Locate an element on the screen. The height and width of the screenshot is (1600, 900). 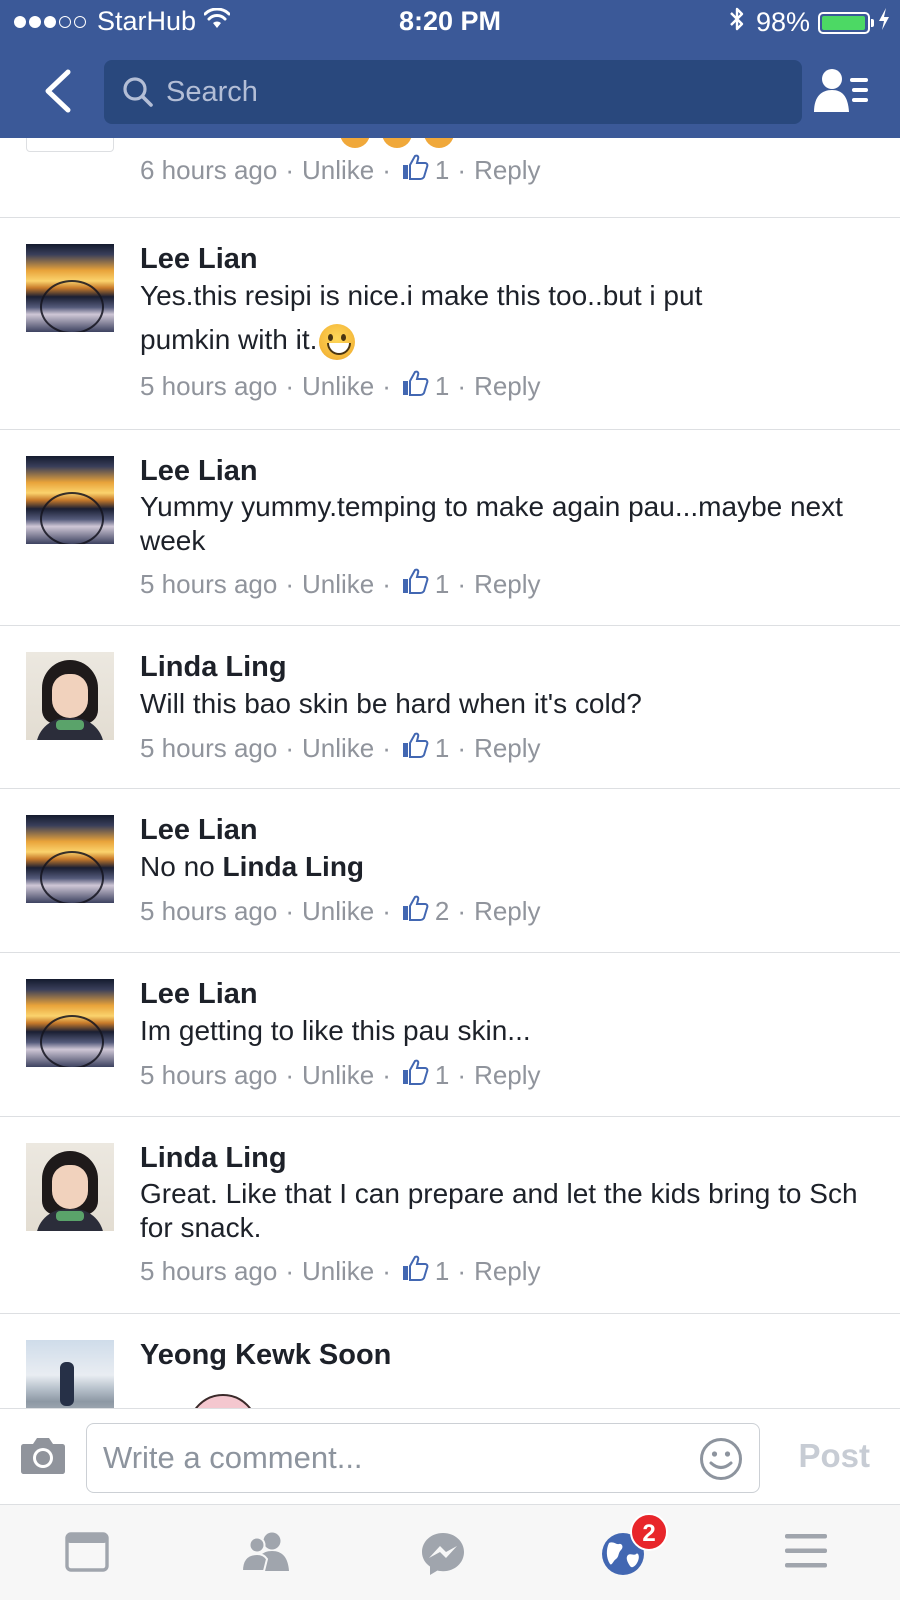
comment-text-line-2: pumkin with it. is located at coordinates (510, 341).